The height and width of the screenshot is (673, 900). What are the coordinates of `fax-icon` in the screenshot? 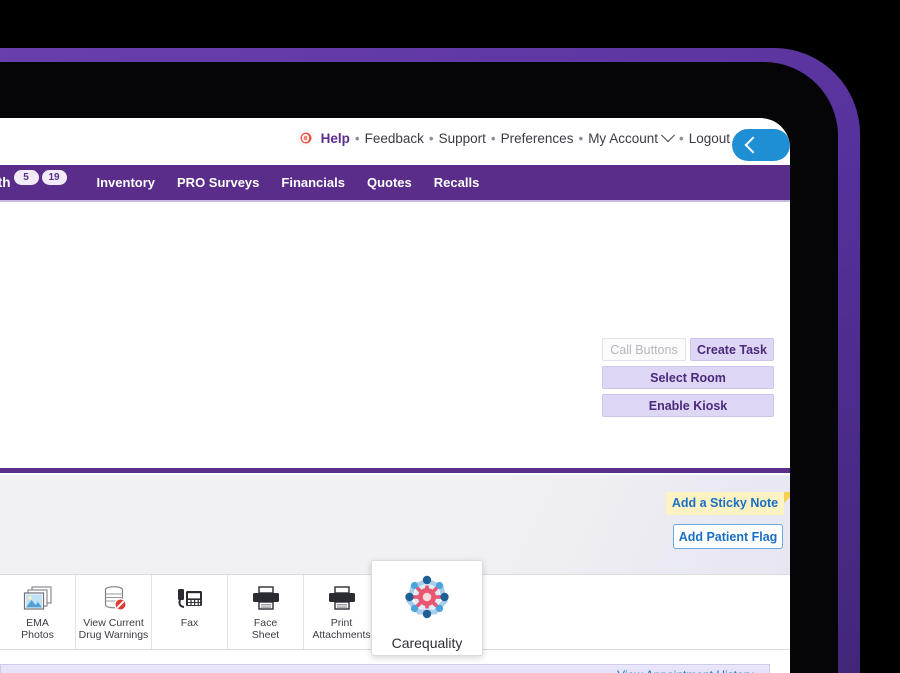 It's located at (190, 598).